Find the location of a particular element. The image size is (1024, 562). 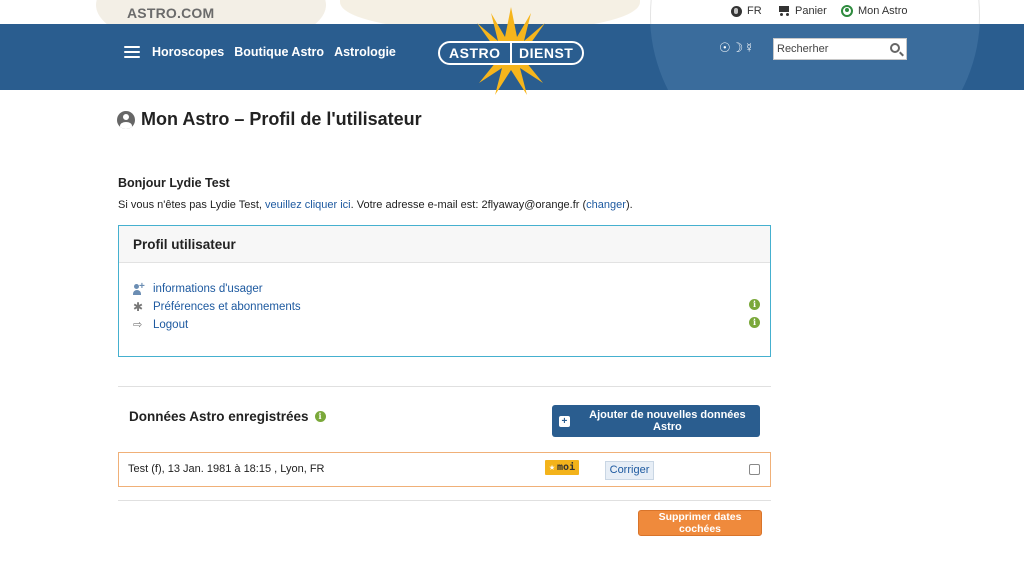

astro-data-heading: Données Astro enregistrées i is located at coordinates (227, 416).